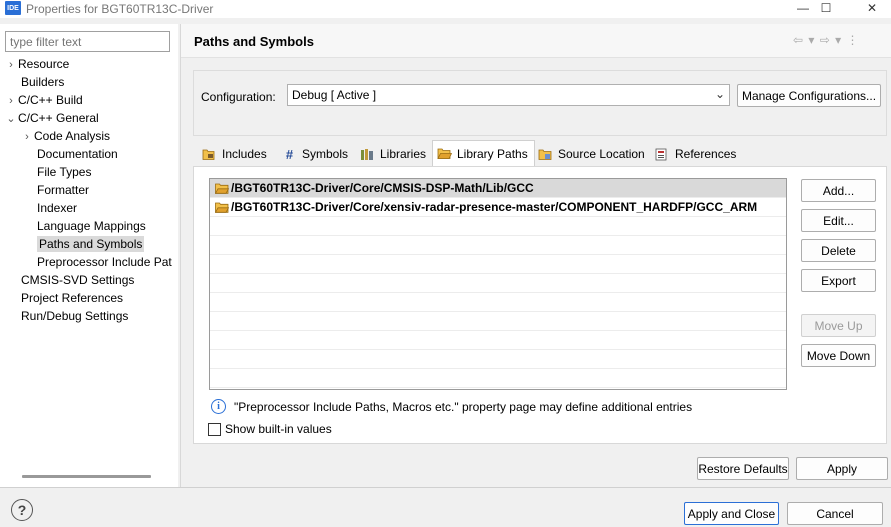 The image size is (891, 527). I want to click on tree-item-indexer: Indexer, so click(57, 208).